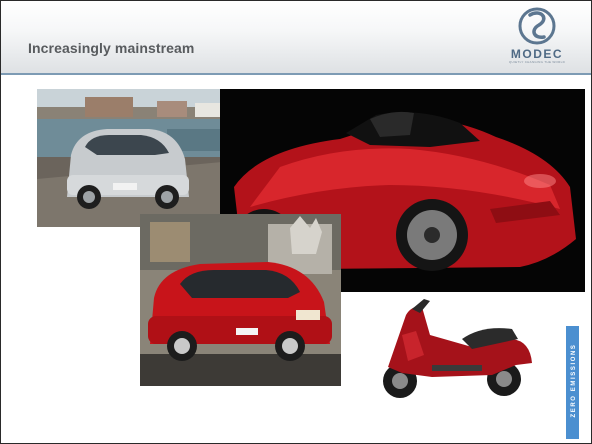 Image resolution: width=592 pixels, height=444 pixels. Describe the element at coordinates (240, 300) in the screenshot. I see `city-car-photo` at that location.